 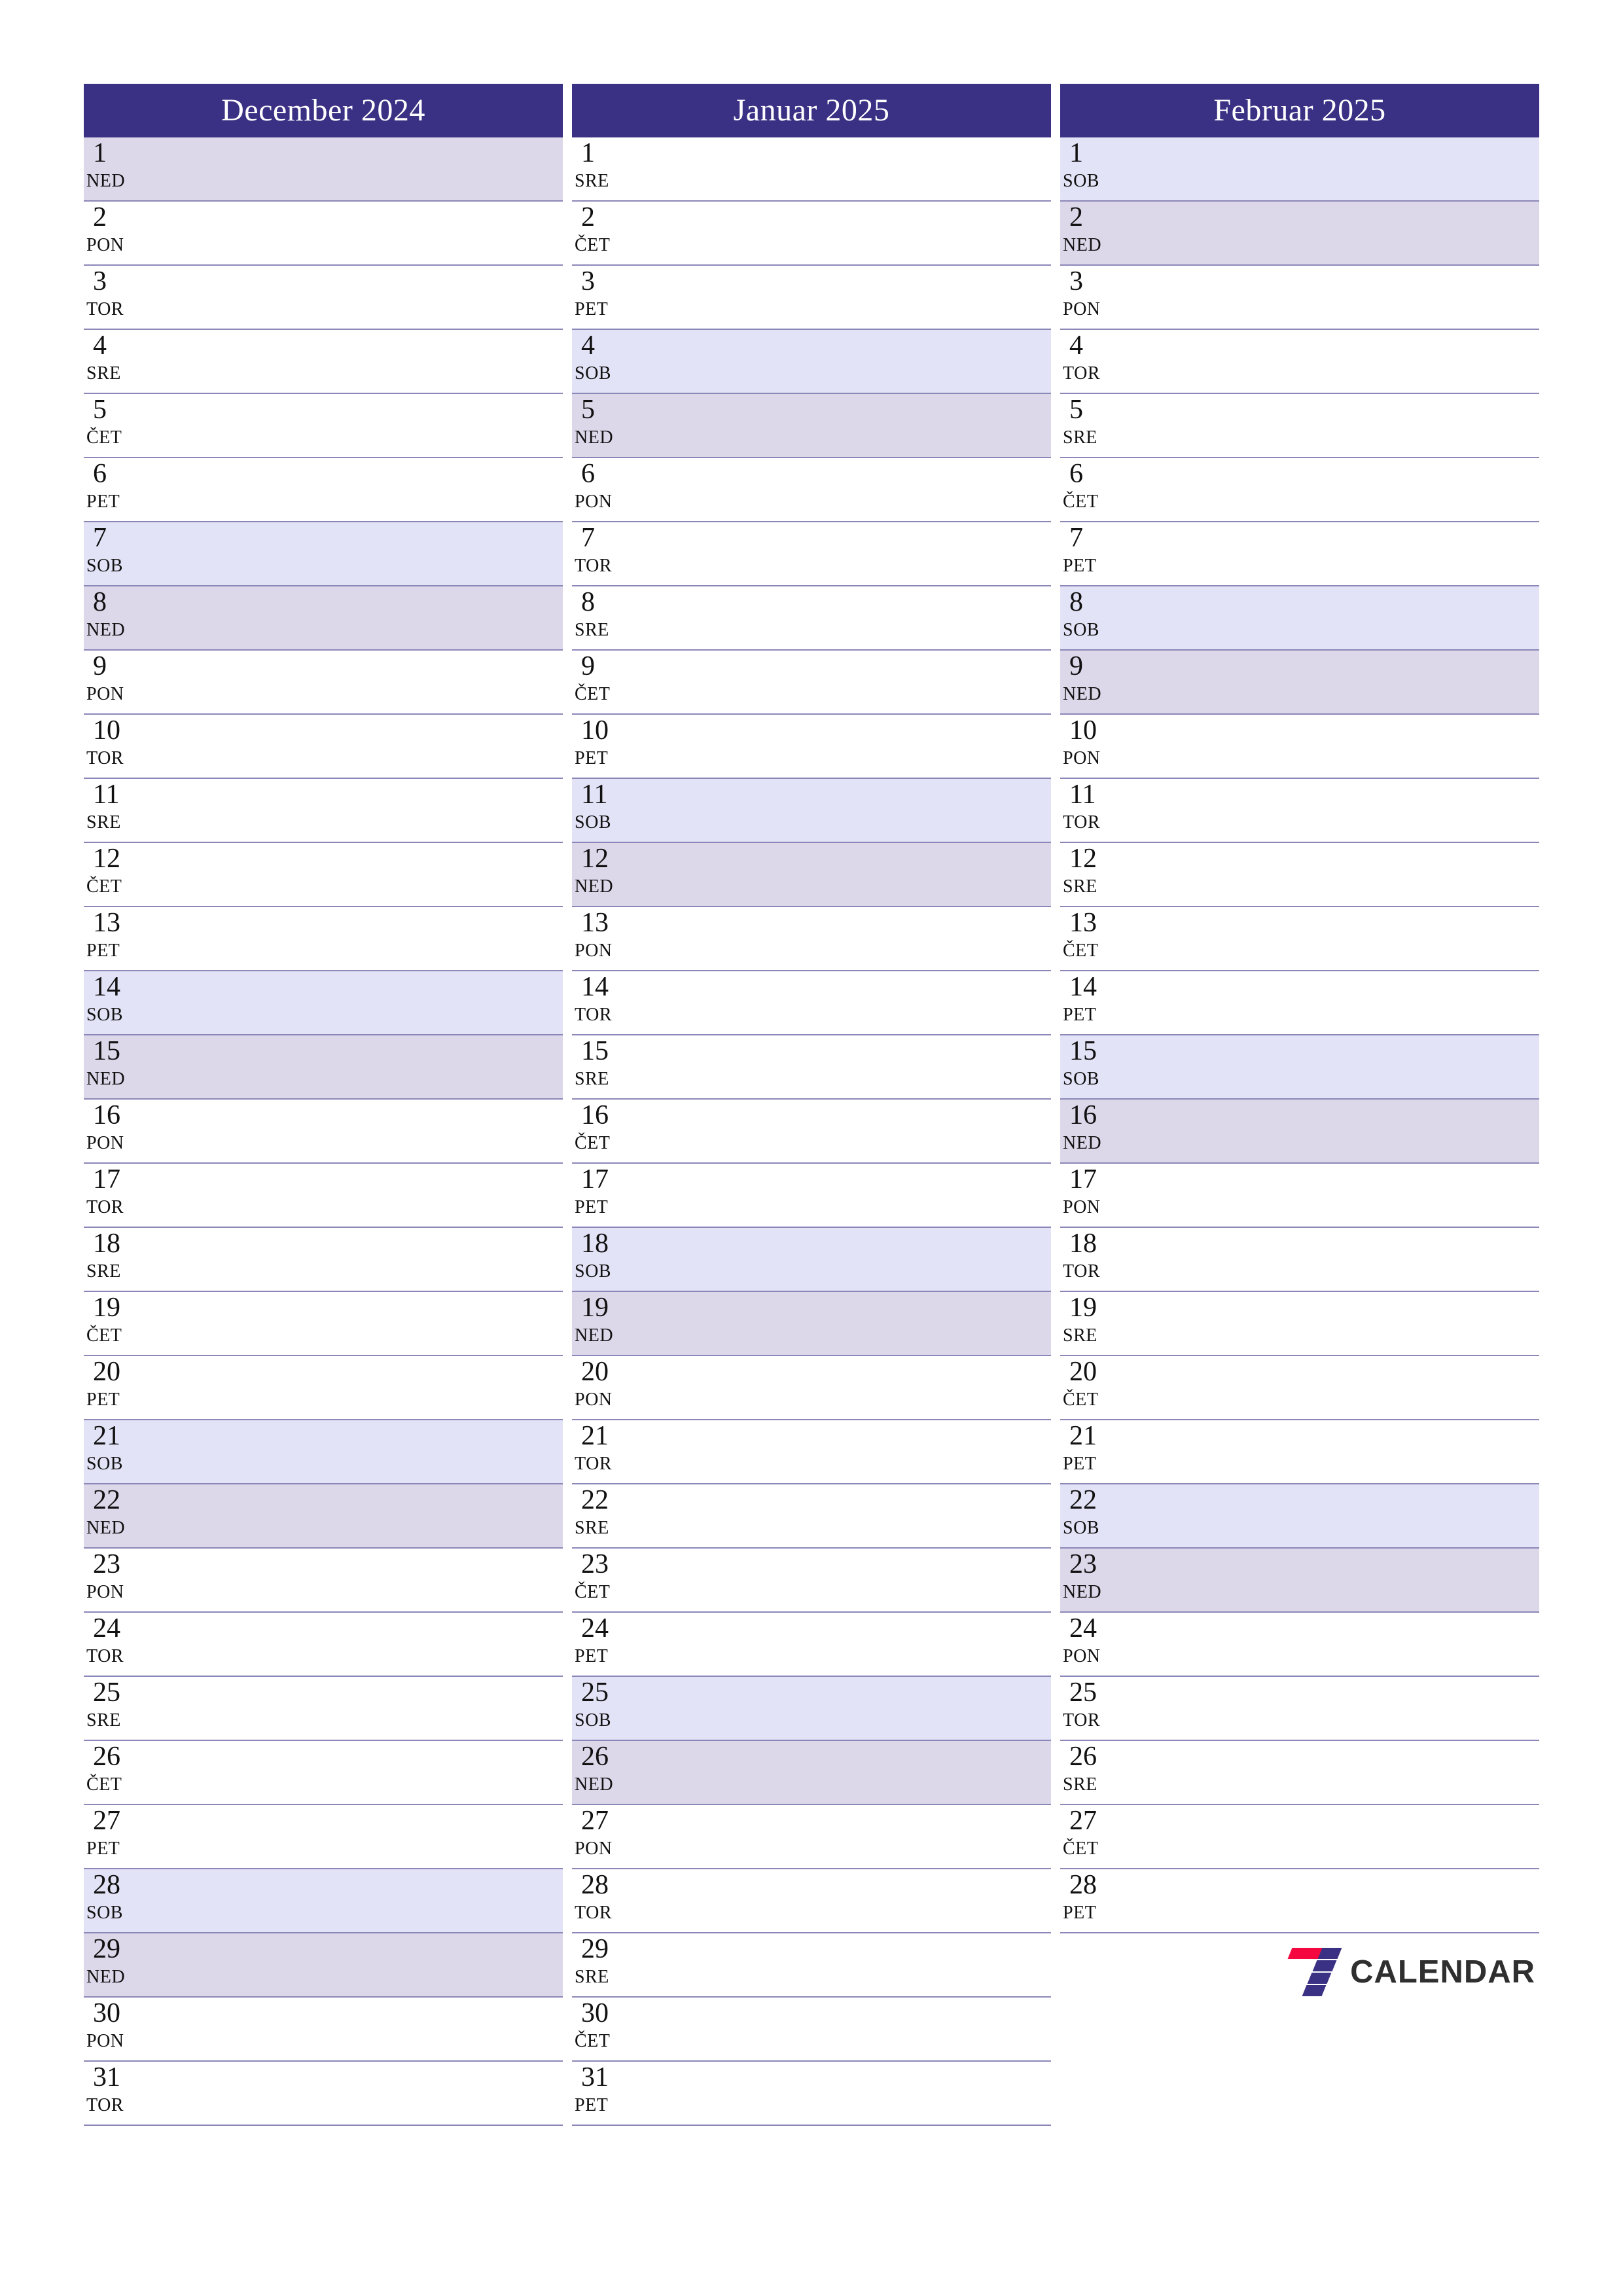 I want to click on day-row: 30 ČET, so click(x=811, y=2030).